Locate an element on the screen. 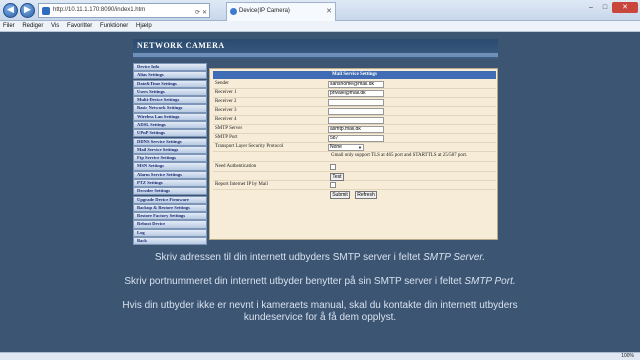 The height and width of the screenshot is (360, 640). back-button: ◀ is located at coordinates (10, 10).